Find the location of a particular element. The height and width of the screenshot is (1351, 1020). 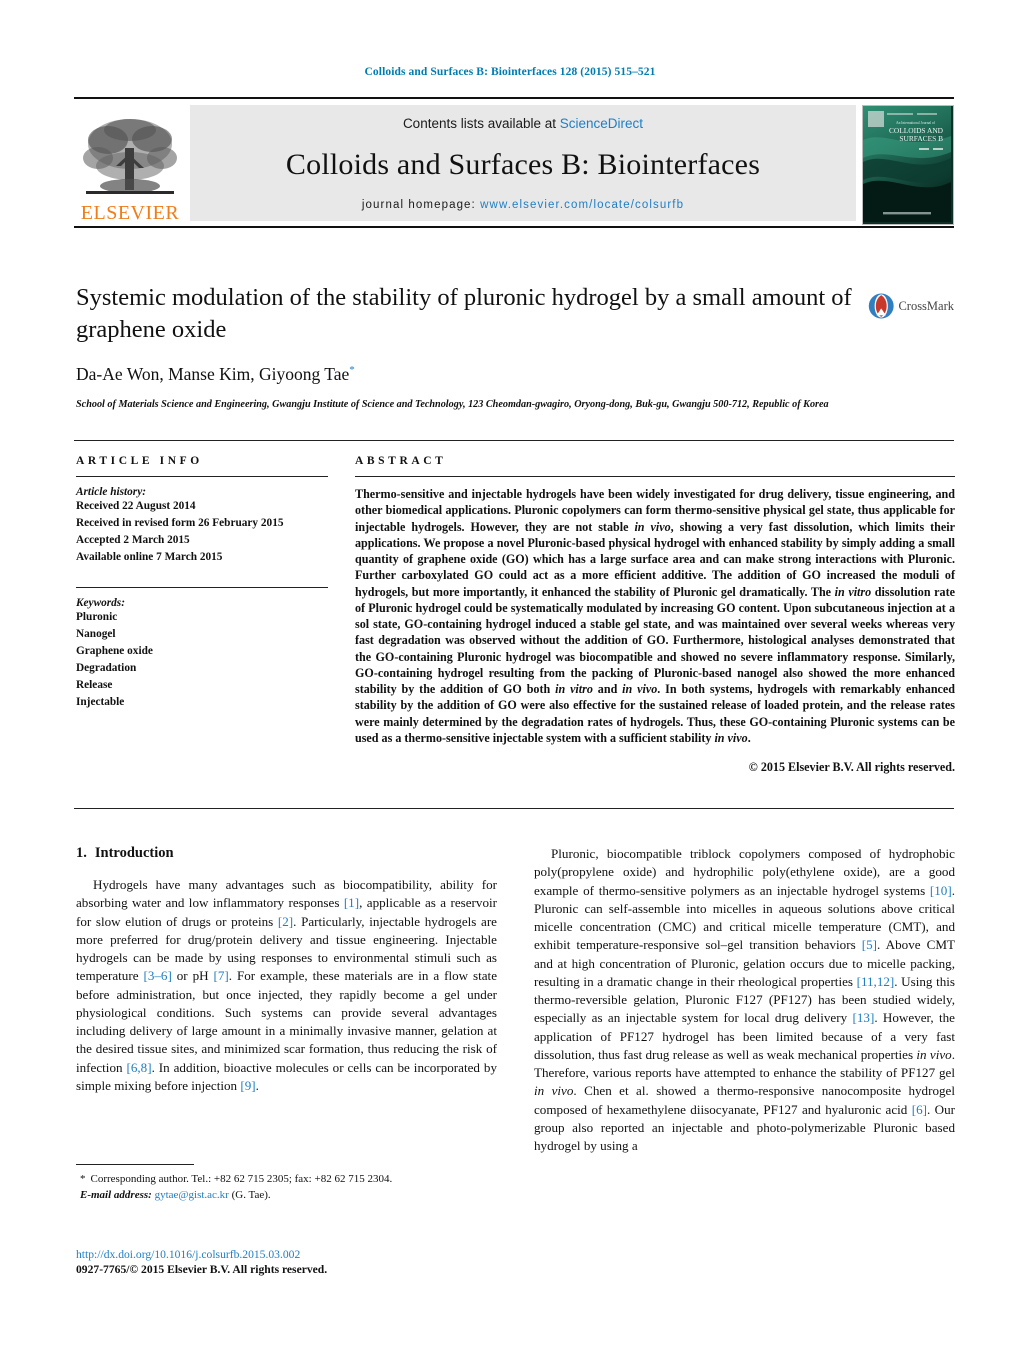

citation-ref: [7] is located at coordinates (221, 975).